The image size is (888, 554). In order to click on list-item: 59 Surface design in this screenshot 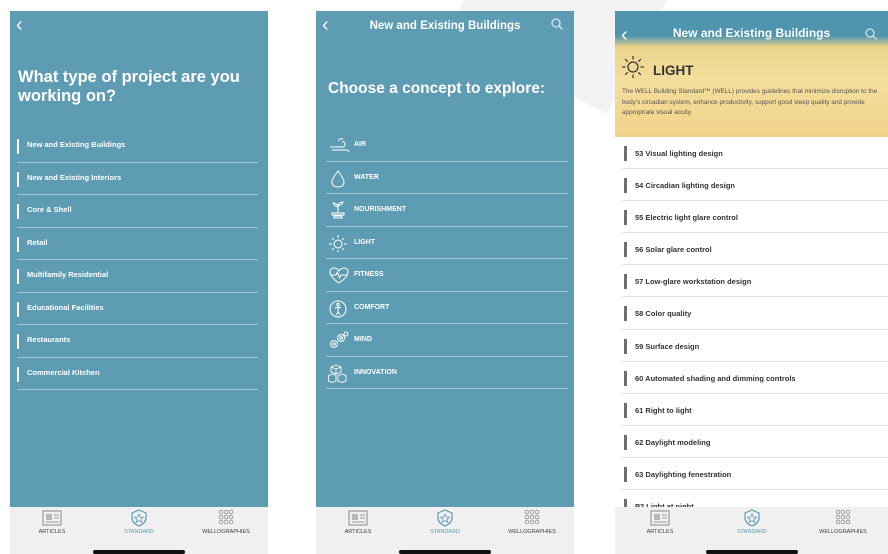, I will do `click(755, 346)`.